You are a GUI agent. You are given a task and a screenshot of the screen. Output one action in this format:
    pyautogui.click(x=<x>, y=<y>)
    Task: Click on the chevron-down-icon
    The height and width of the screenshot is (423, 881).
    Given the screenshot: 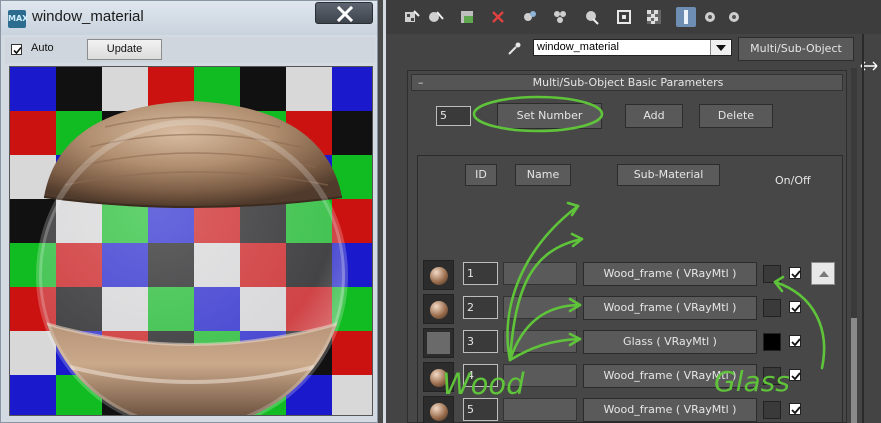 What is the action you would take?
    pyautogui.click(x=721, y=48)
    